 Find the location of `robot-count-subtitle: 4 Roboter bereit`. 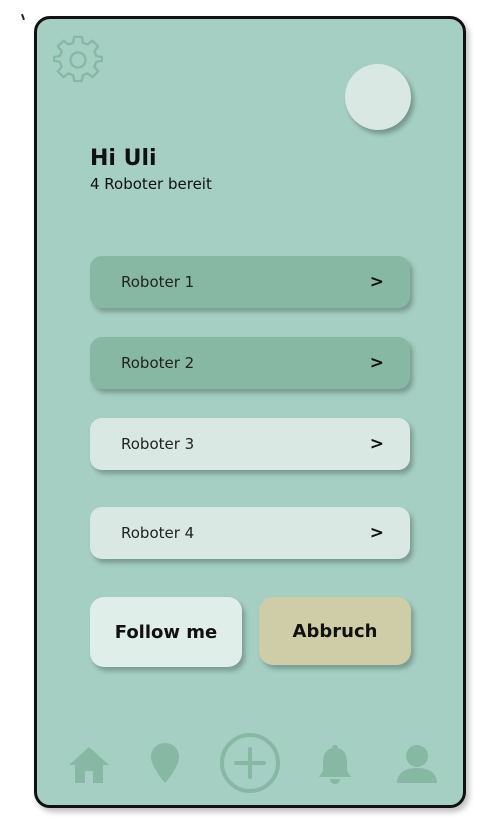

robot-count-subtitle: 4 Roboter bereit is located at coordinates (151, 184).